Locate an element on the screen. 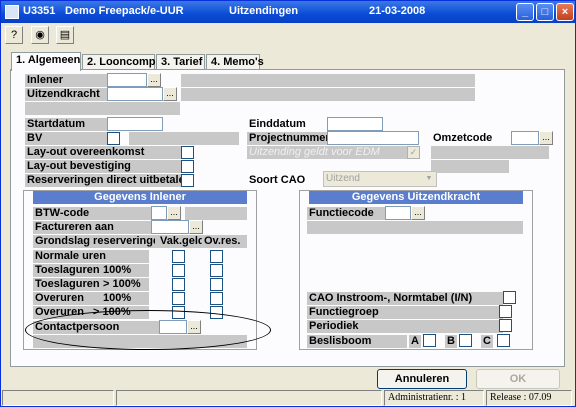 The height and width of the screenshot is (407, 576). vakgeld-header: Vak.geld is located at coordinates (181, 241).